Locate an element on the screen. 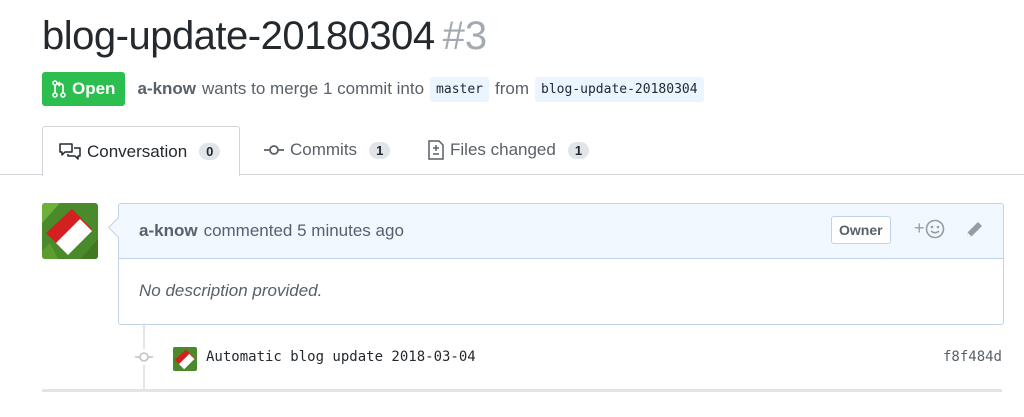 The image size is (1024, 417). commit-message-link: Automatic blog update 2018-03-04 is located at coordinates (341, 357).